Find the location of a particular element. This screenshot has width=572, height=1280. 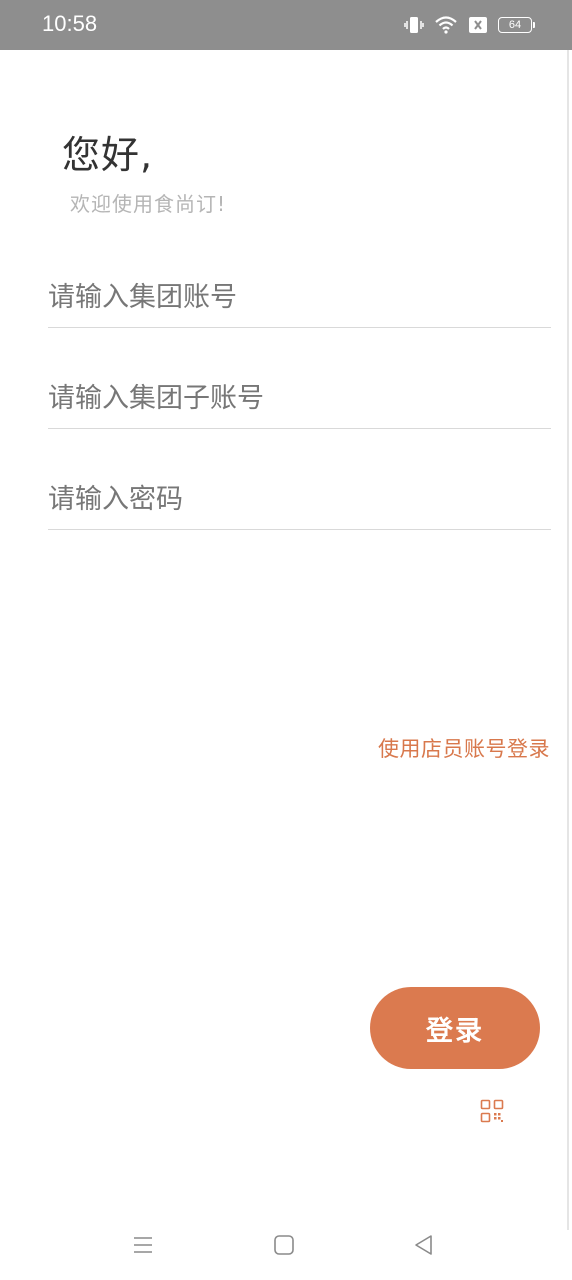

vibrate-icon is located at coordinates (414, 25).